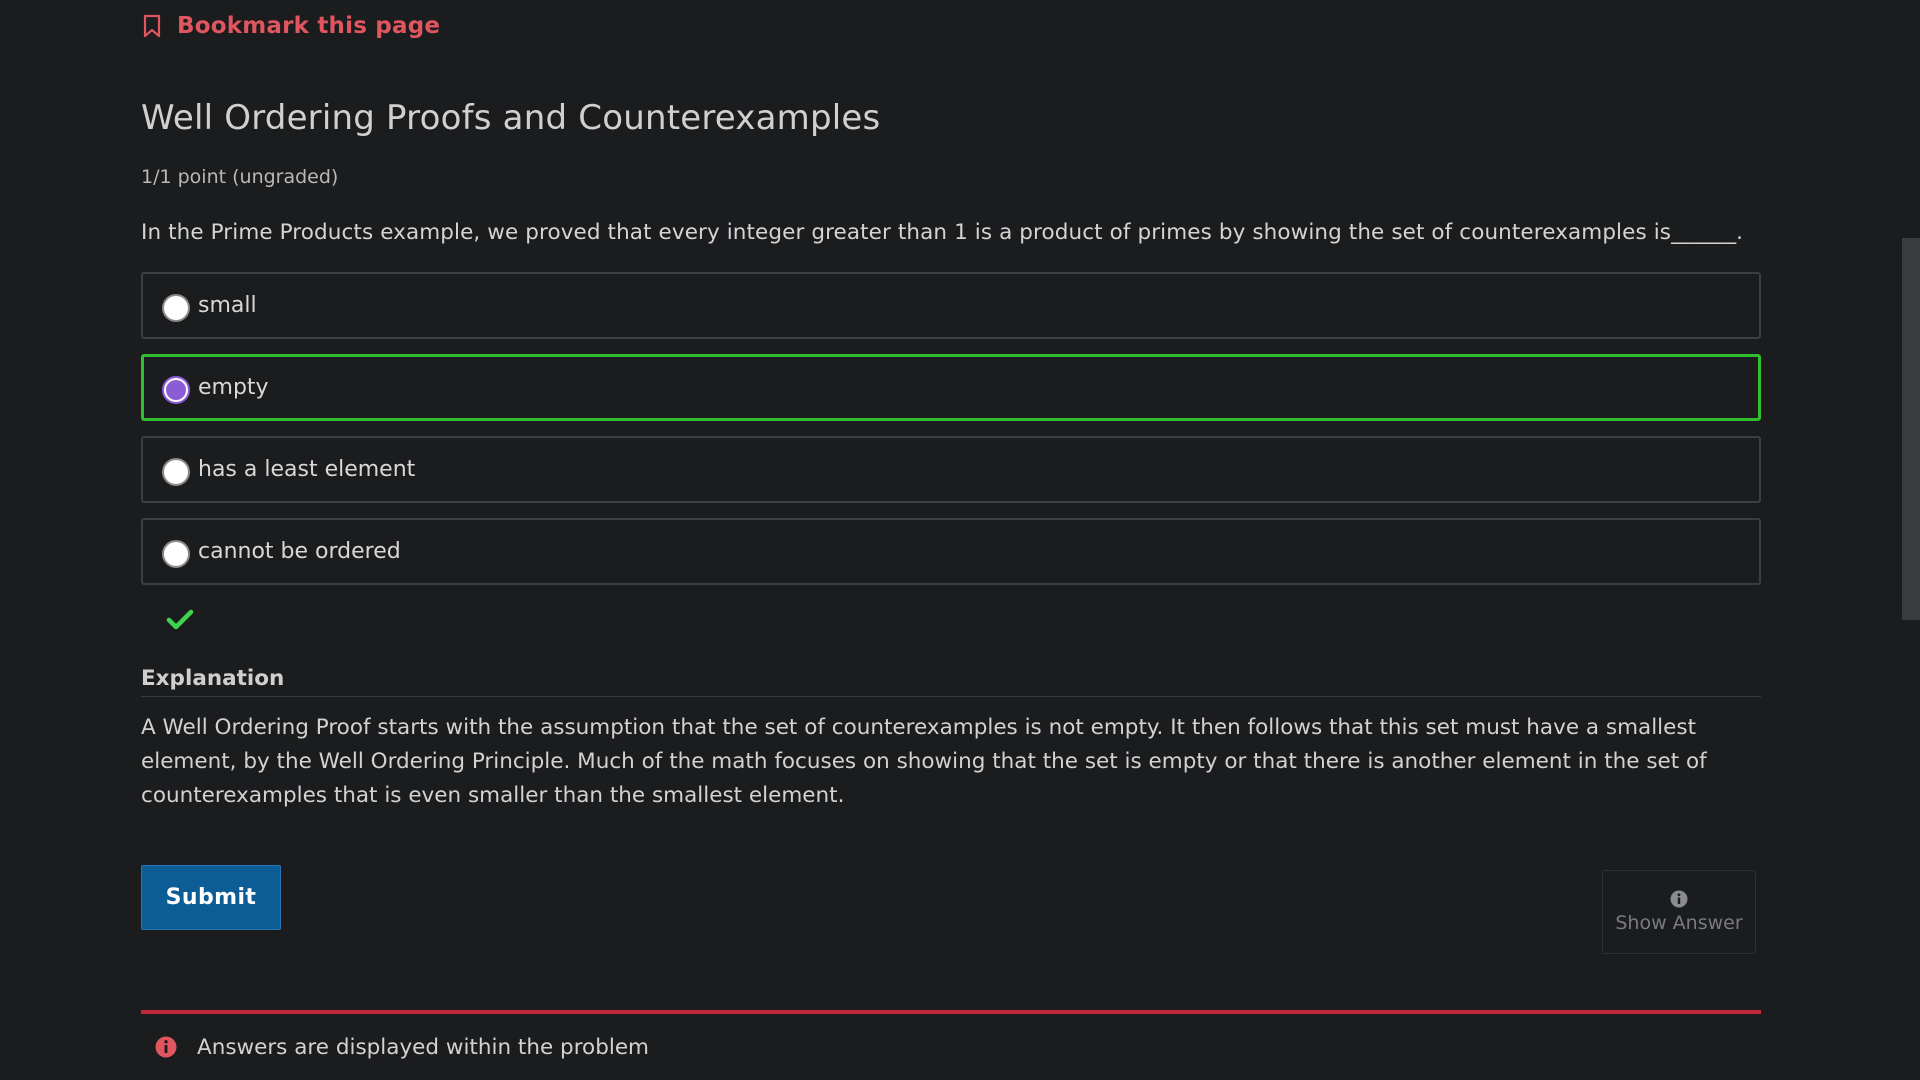 Image resolution: width=1920 pixels, height=1080 pixels. I want to click on checkmark-icon, so click(180, 619).